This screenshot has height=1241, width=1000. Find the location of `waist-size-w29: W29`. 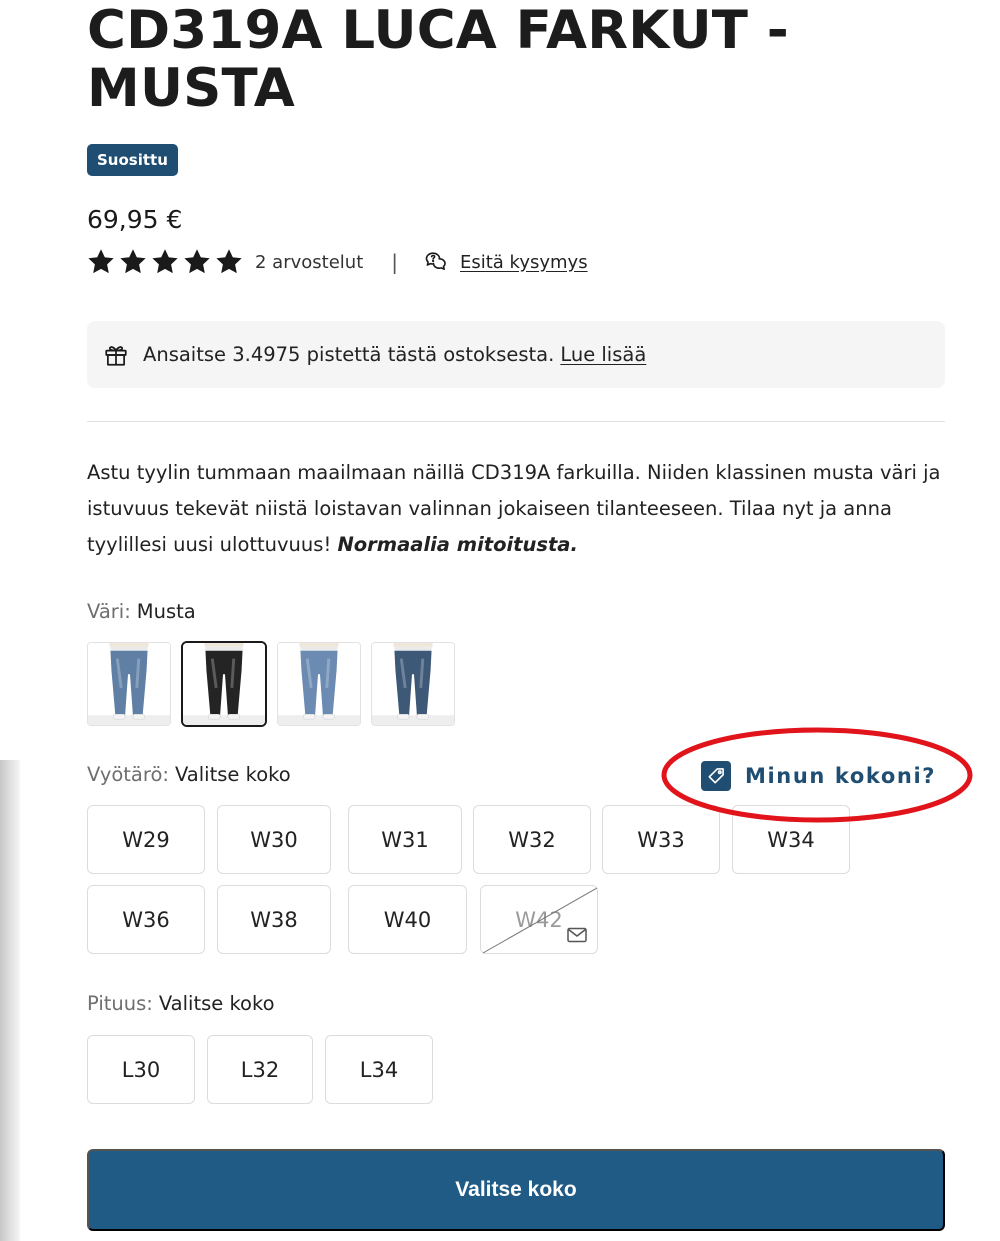

waist-size-w29: W29 is located at coordinates (146, 839).